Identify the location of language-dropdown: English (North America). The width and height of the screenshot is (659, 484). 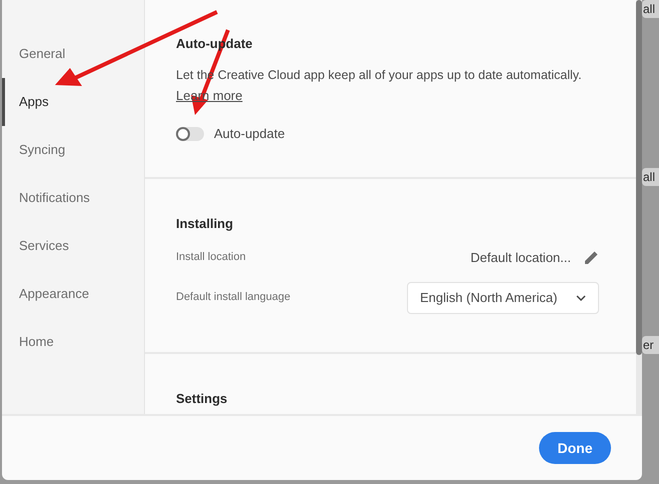
(503, 298).